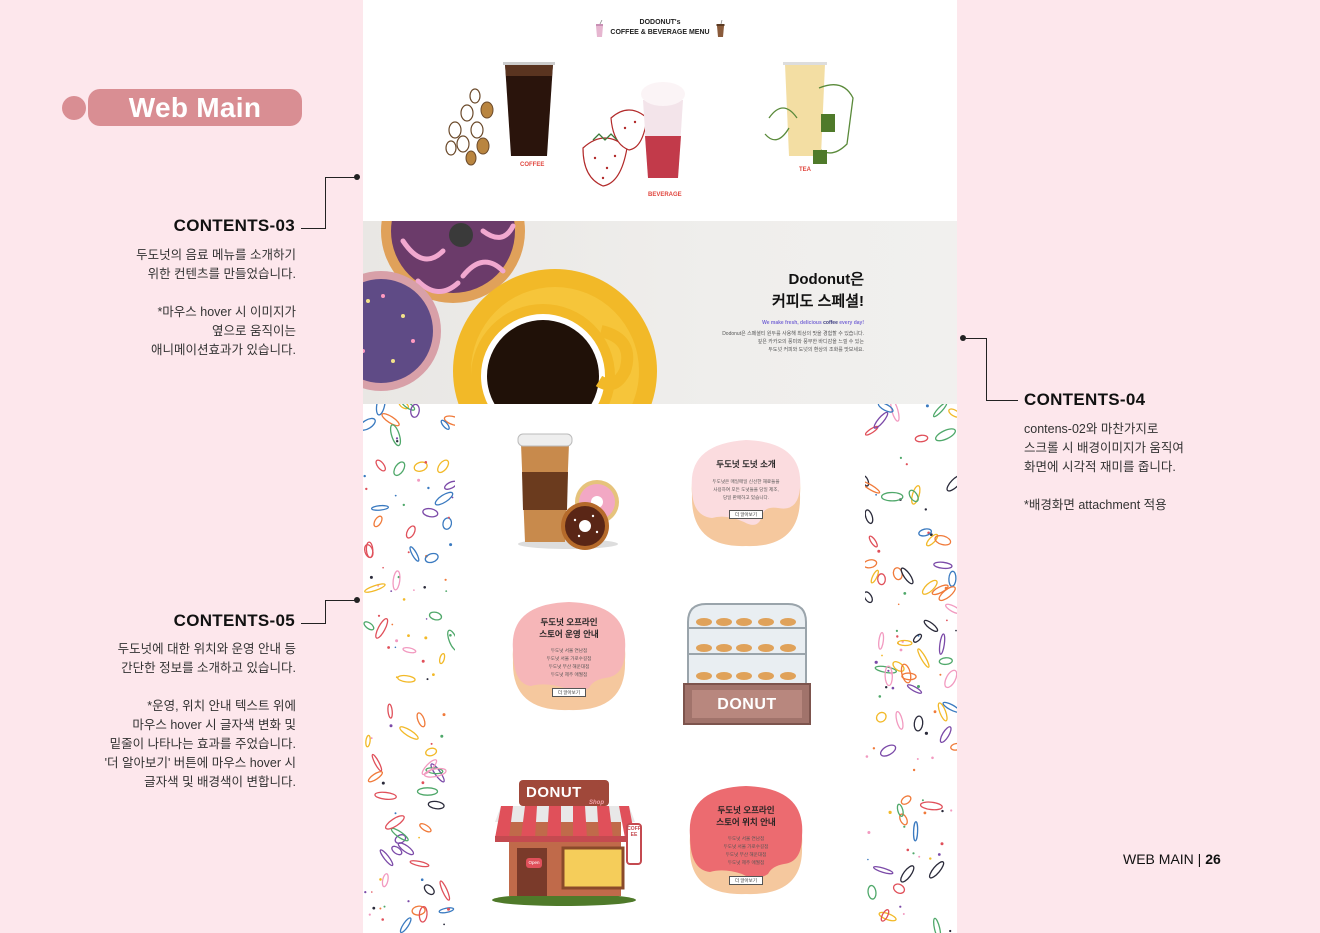  Describe the element at coordinates (746, 880) in the screenshot. I see `location-more-button: 더 알아보기` at that location.